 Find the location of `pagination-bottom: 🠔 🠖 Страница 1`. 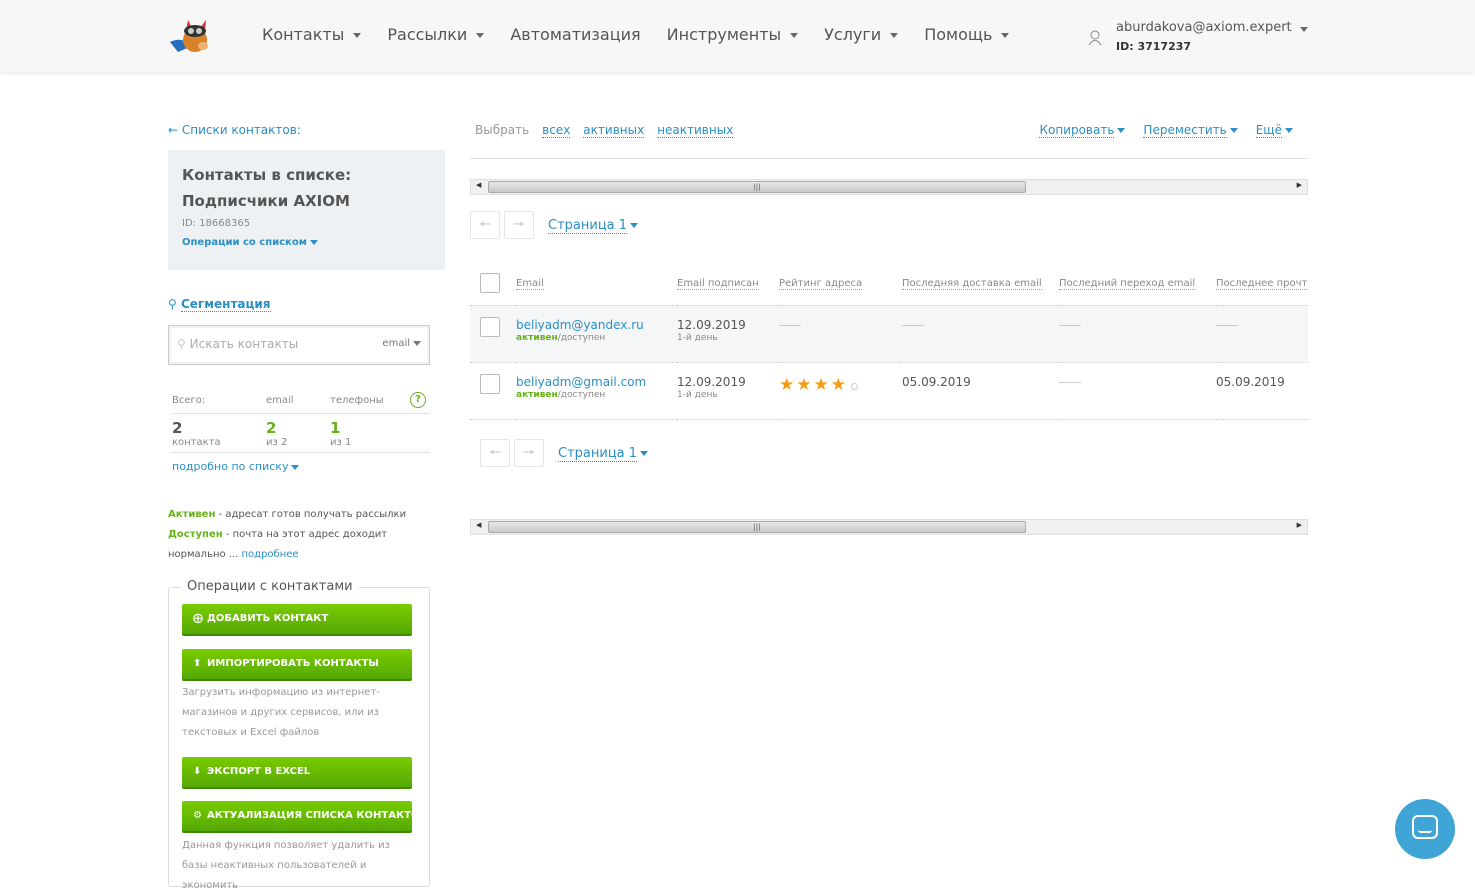

pagination-bottom: 🠔 🠖 Страница 1 is located at coordinates (564, 453).